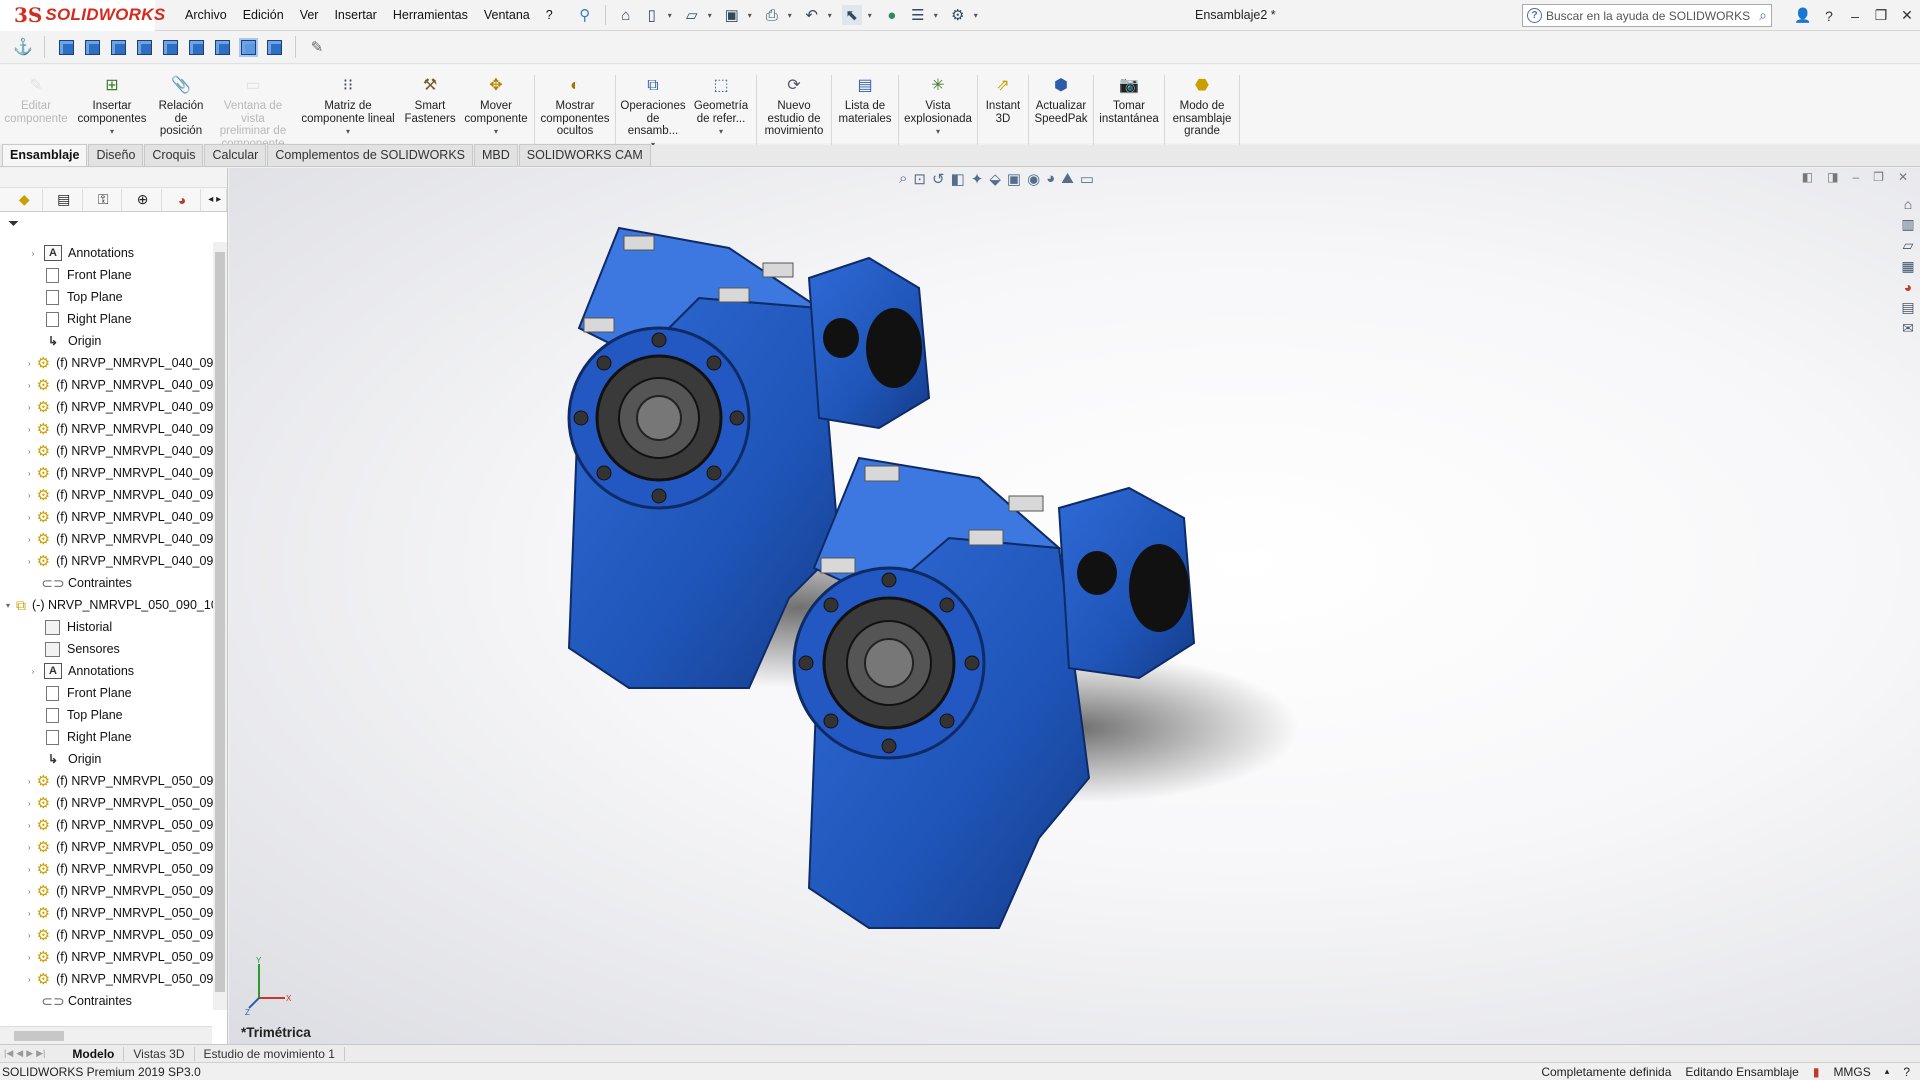 The image size is (1920, 1080). What do you see at coordinates (653, 113) in the screenshot?
I see `assembly-features-button: ⧉ Operaciones de ensamb... ▾` at bounding box center [653, 113].